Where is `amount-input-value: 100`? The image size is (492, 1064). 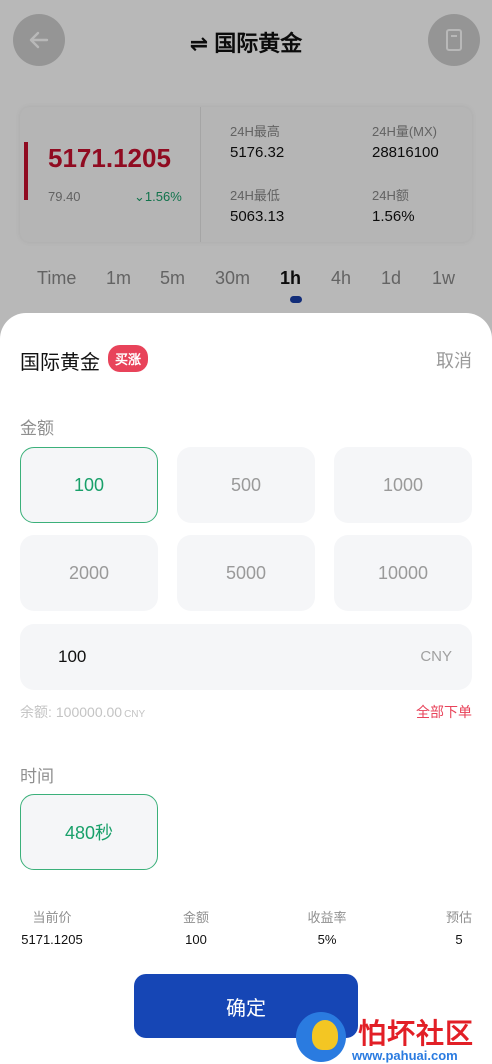 amount-input-value: 100 is located at coordinates (72, 657).